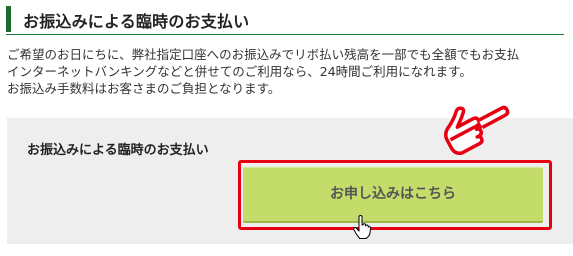 This screenshot has width=573, height=256. Describe the element at coordinates (285, 20) in the screenshot. I see `section-heading: お振込みによる臨時のお支払い` at that location.